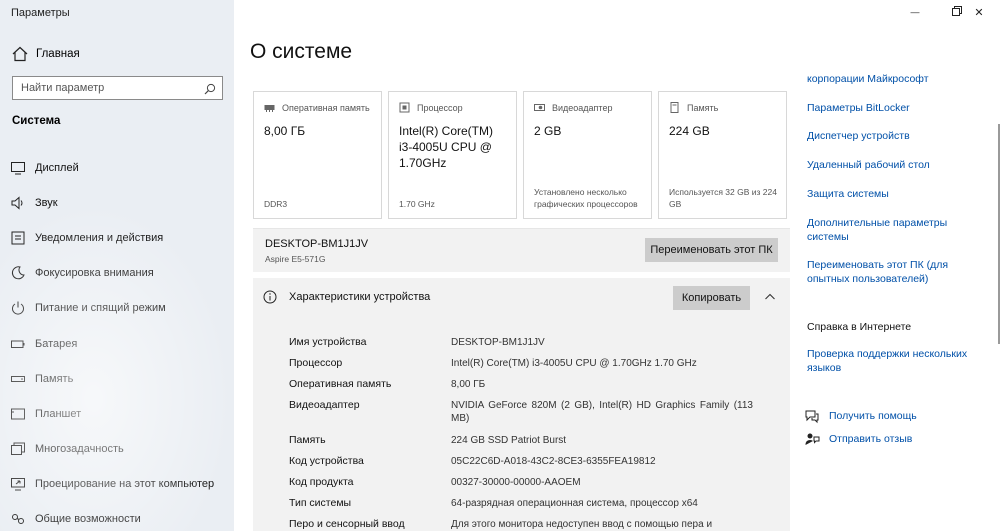 The image size is (1000, 531). I want to click on specs-header: Характеристики устройства Копировать, so click(521, 299).